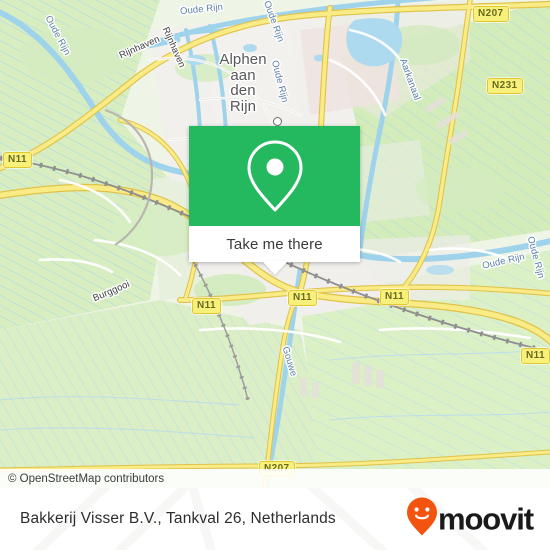  What do you see at coordinates (17, 160) in the screenshot?
I see `shield-n11-left: N11` at bounding box center [17, 160].